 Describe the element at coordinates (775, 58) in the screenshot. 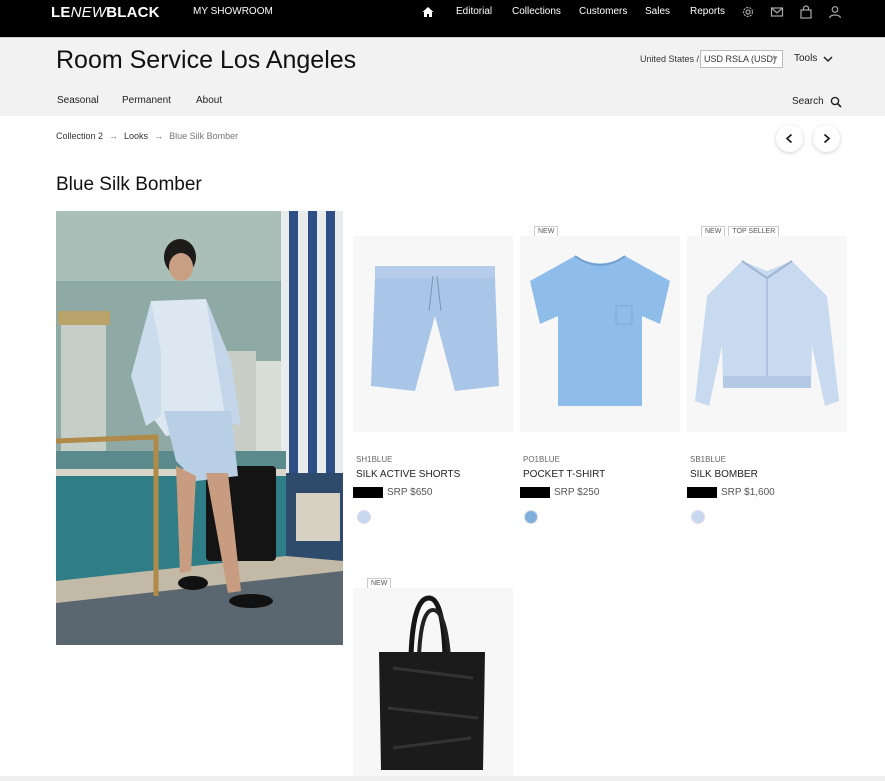

I see `caret-down-icon: ▼` at that location.